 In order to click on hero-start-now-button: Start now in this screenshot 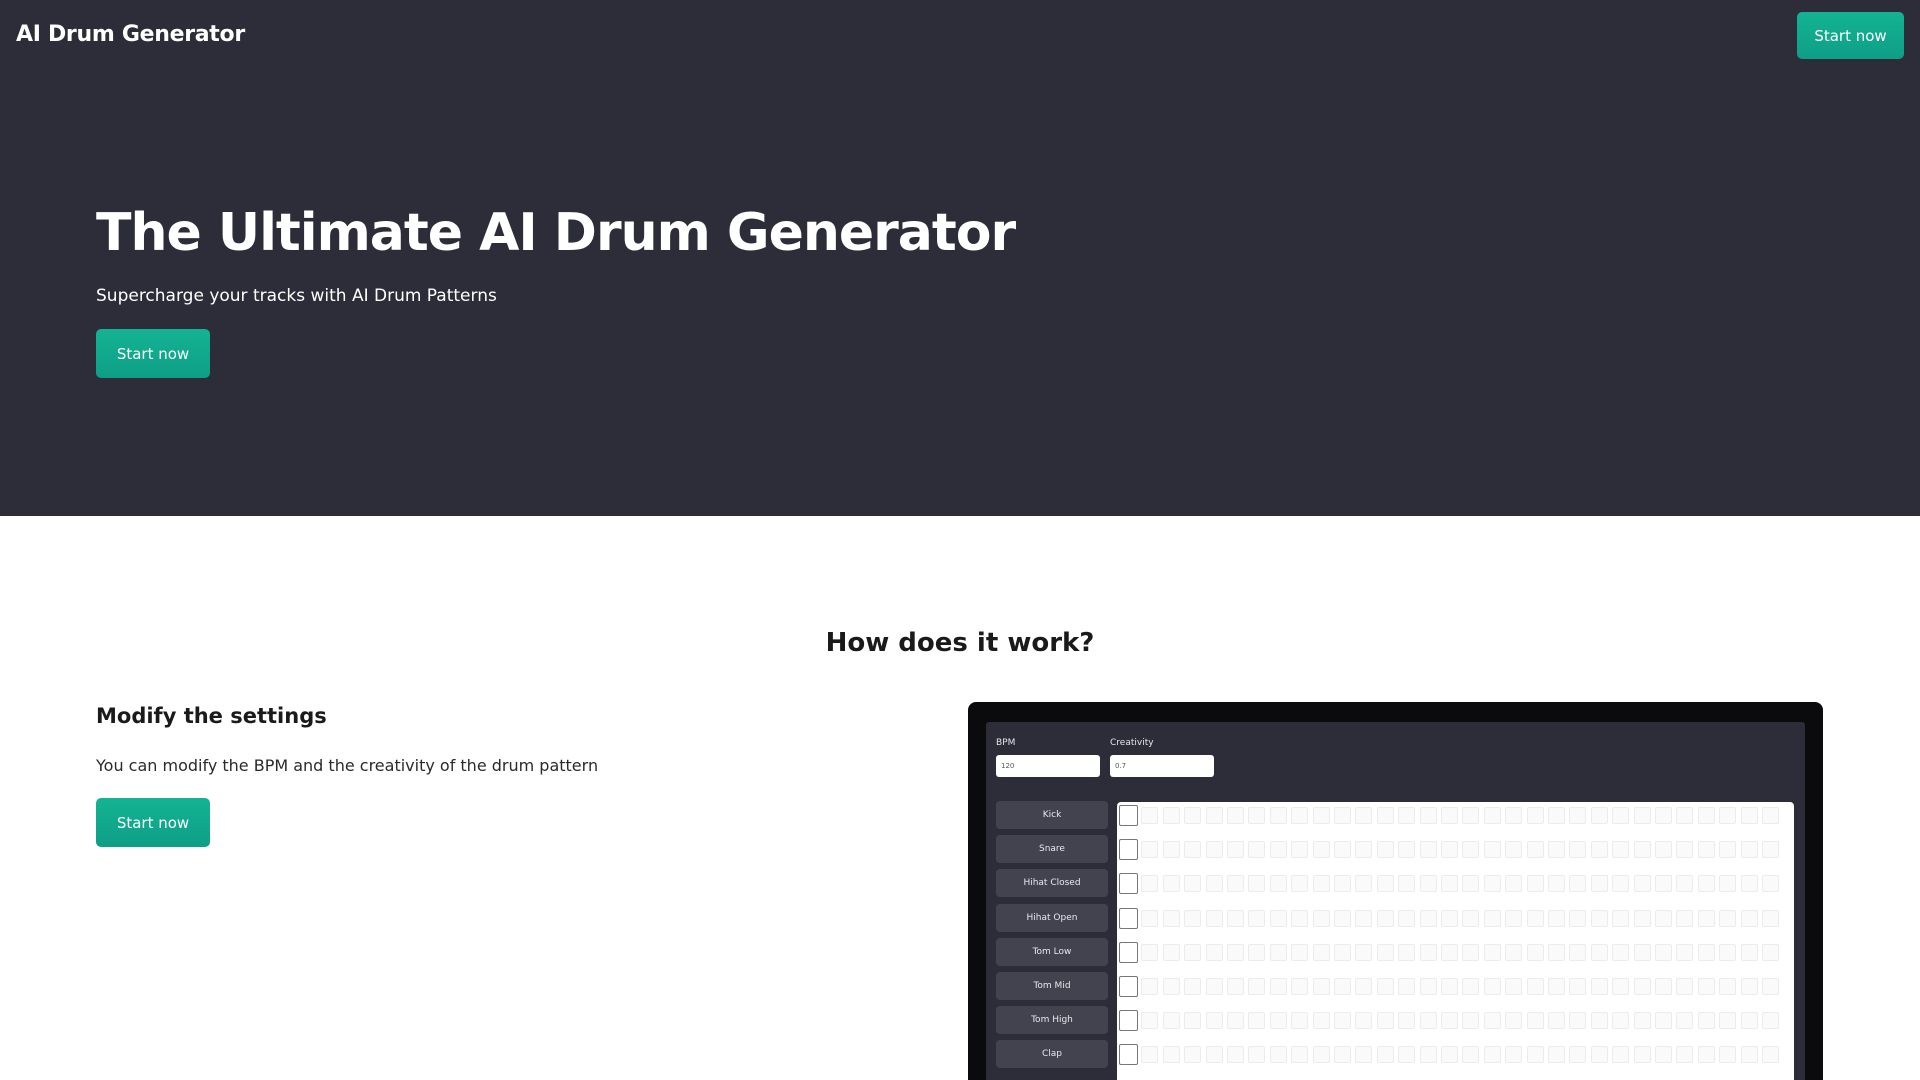, I will do `click(153, 353)`.